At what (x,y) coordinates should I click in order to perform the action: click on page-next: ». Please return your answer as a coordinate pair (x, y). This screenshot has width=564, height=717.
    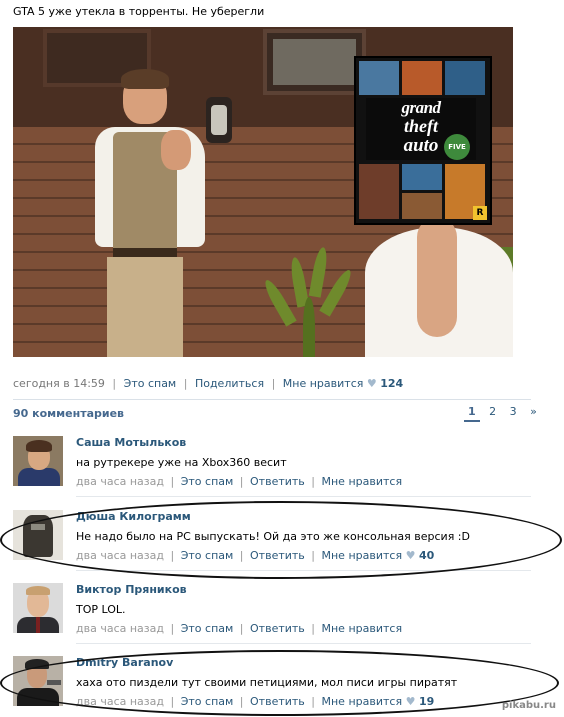
    Looking at the image, I should click on (533, 411).